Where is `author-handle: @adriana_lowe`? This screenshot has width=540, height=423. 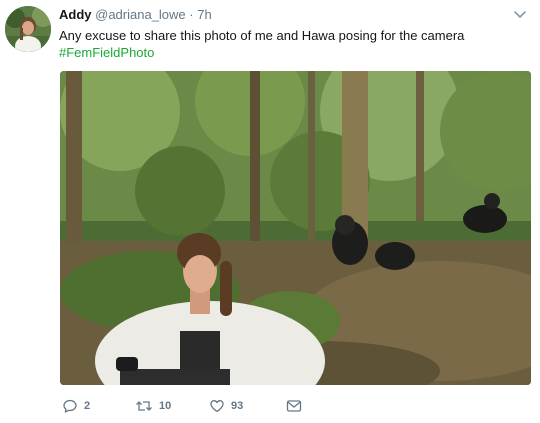 author-handle: @adriana_lowe is located at coordinates (140, 14).